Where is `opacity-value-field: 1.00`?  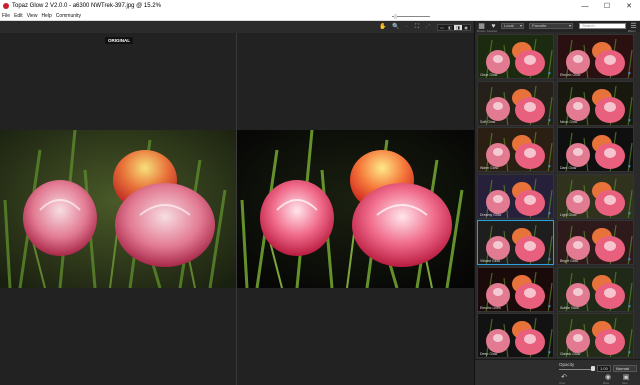
opacity-value-field: 1.00 is located at coordinates (604, 368).